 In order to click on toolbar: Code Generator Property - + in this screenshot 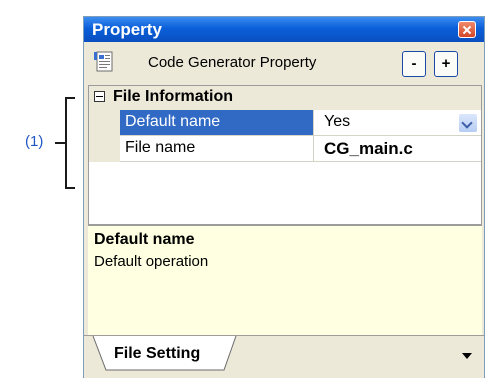, I will do `click(284, 62)`.